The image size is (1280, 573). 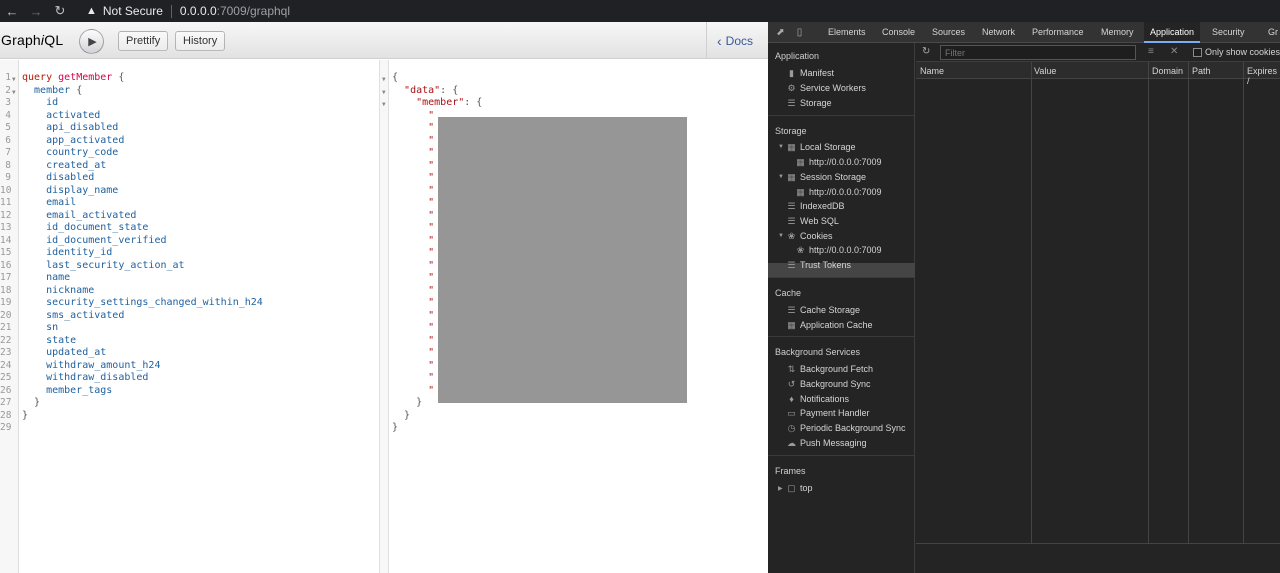 What do you see at coordinates (190, 328) in the screenshot?
I see `code-line: 21 sn` at bounding box center [190, 328].